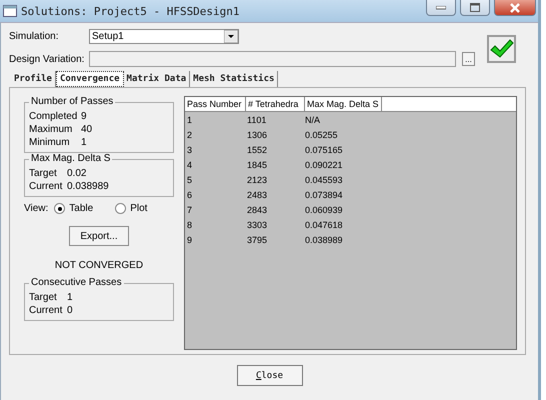  Describe the element at coordinates (190, 149) in the screenshot. I see `table-cell-text: 3` at that location.